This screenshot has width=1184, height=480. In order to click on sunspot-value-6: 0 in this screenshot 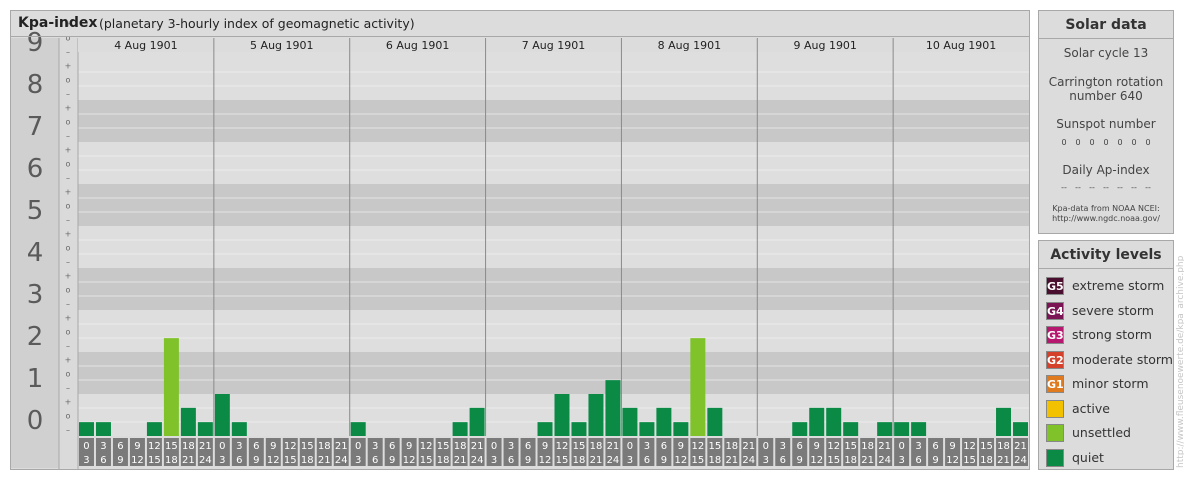, I will do `click(1134, 142)`.